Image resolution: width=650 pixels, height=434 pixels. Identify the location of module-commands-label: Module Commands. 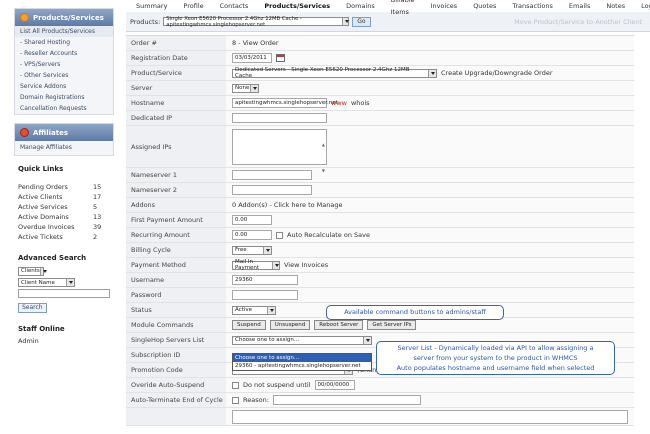
(176, 325).